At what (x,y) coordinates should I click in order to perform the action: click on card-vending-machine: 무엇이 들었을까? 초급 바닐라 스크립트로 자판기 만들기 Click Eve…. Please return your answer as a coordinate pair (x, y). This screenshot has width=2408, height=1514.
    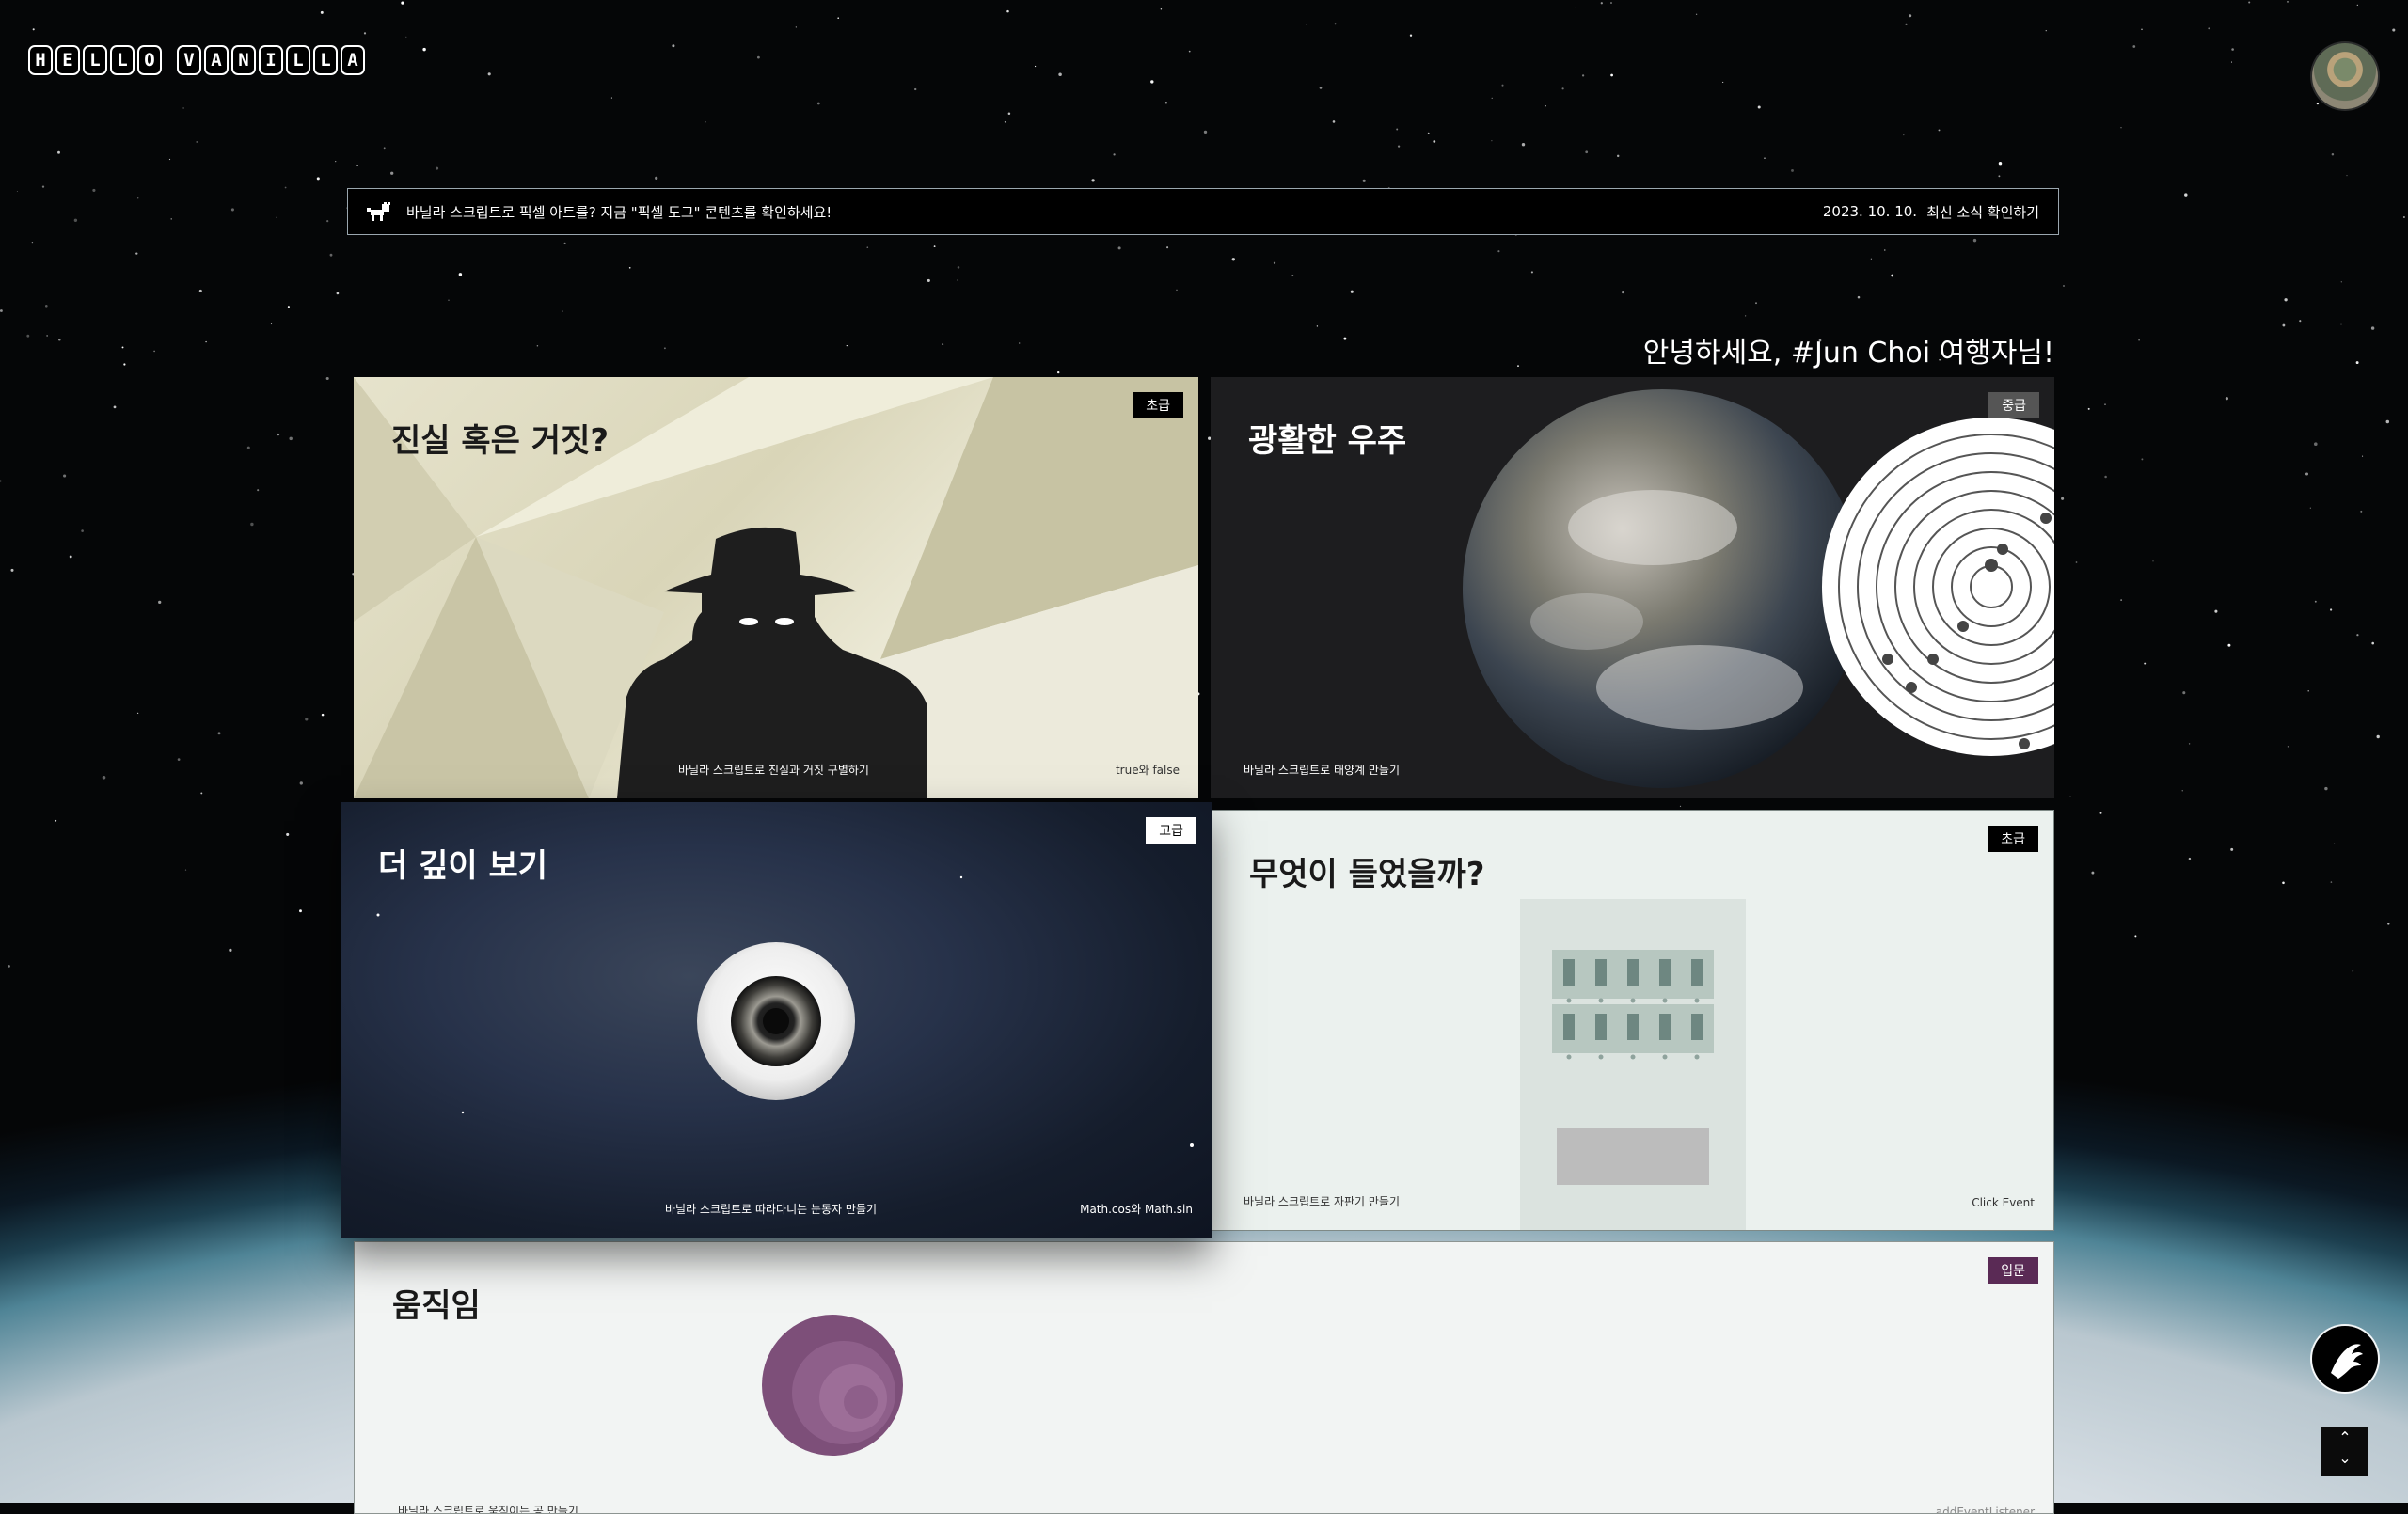
    Looking at the image, I should click on (1633, 1021).